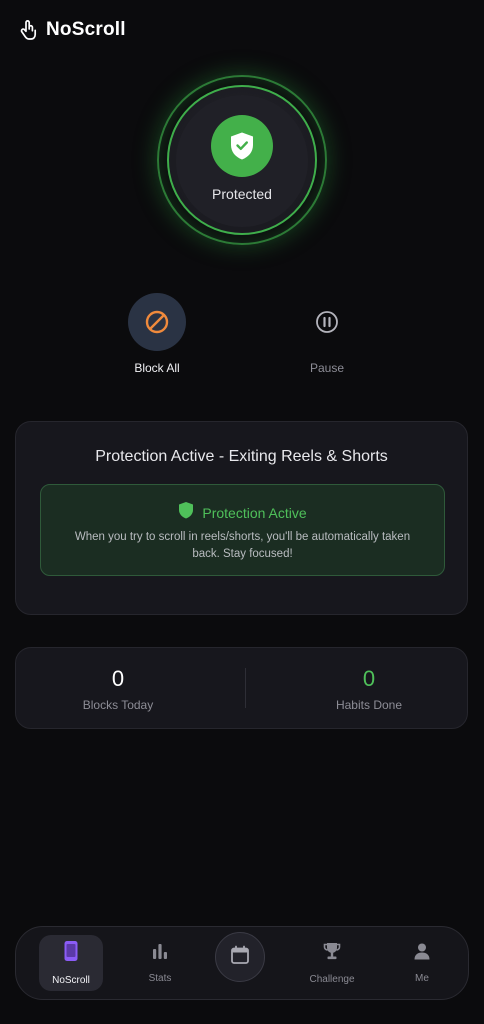 The height and width of the screenshot is (1024, 484). Describe the element at coordinates (71, 953) in the screenshot. I see `phone-icon` at that location.